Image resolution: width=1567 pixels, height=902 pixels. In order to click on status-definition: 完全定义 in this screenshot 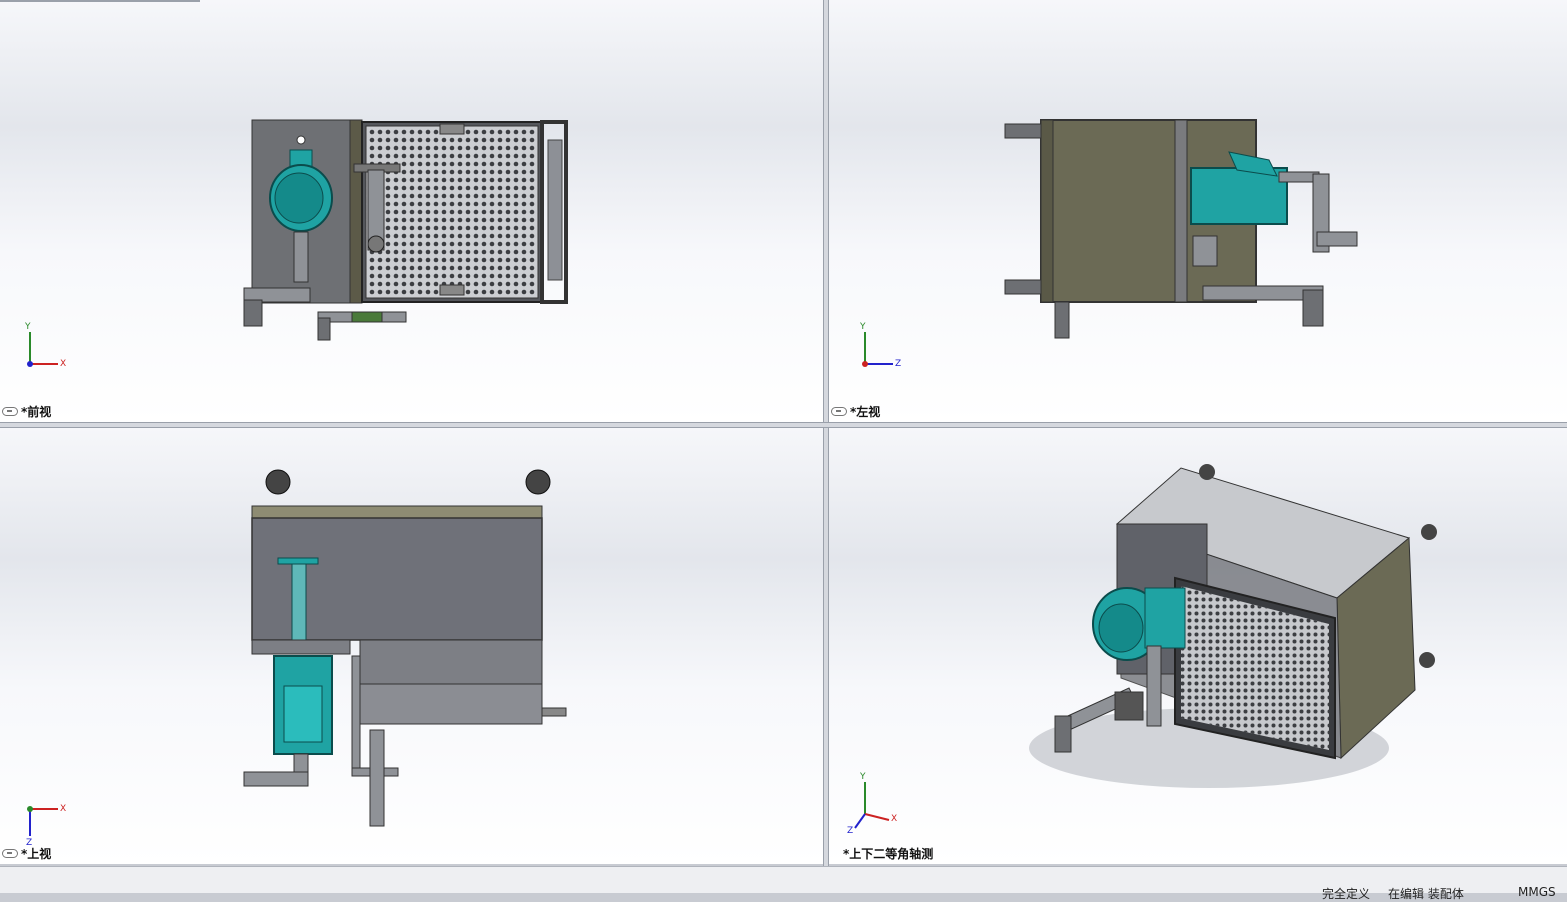, I will do `click(1346, 894)`.